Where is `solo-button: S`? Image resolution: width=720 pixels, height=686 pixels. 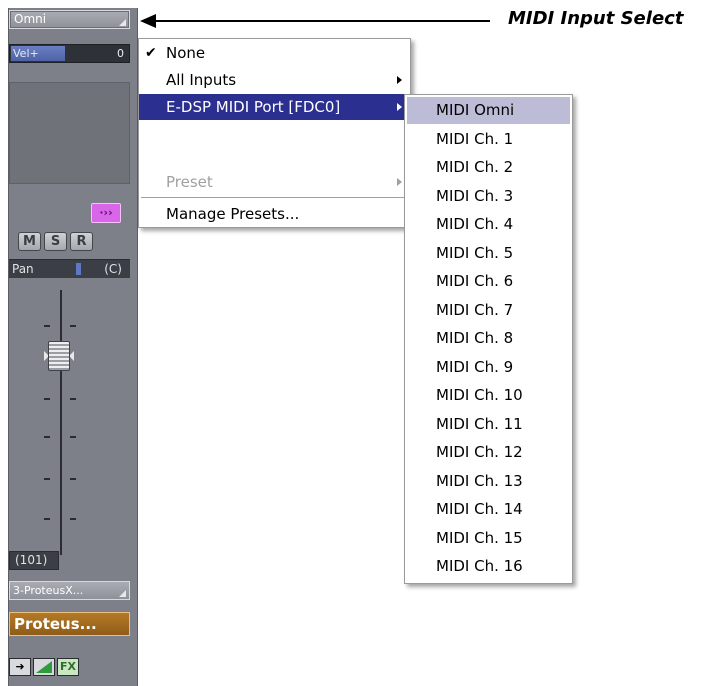 solo-button: S is located at coordinates (55, 241).